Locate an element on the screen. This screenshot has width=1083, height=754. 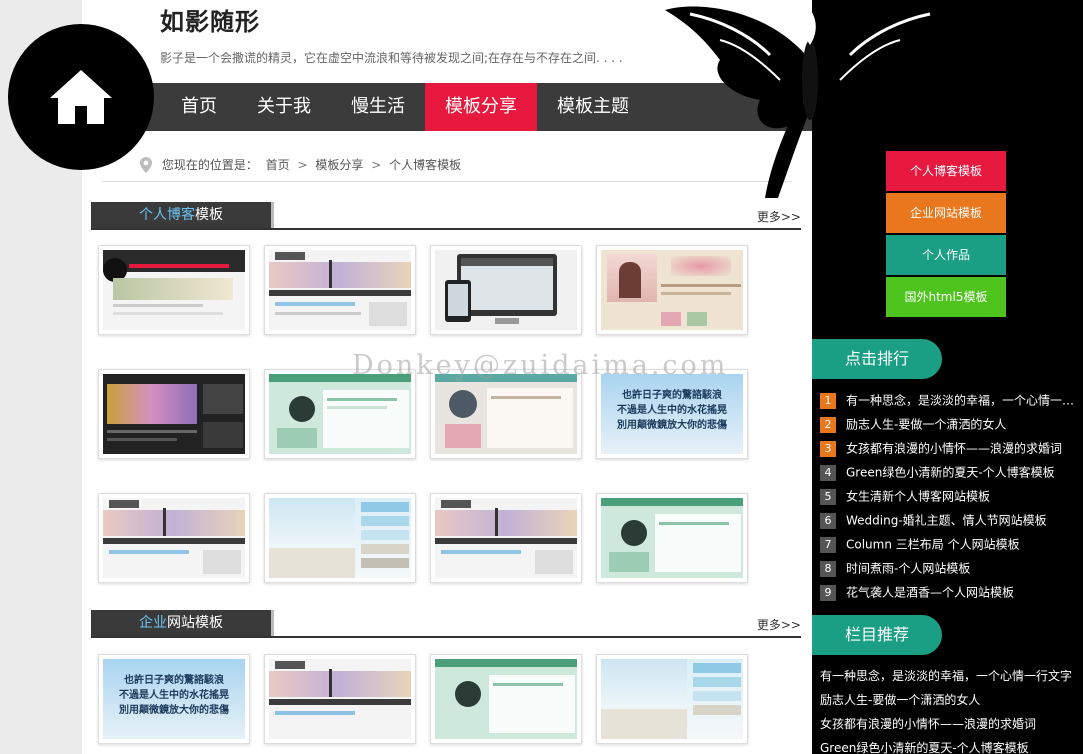
section-title-rest: 模板 is located at coordinates (209, 215).